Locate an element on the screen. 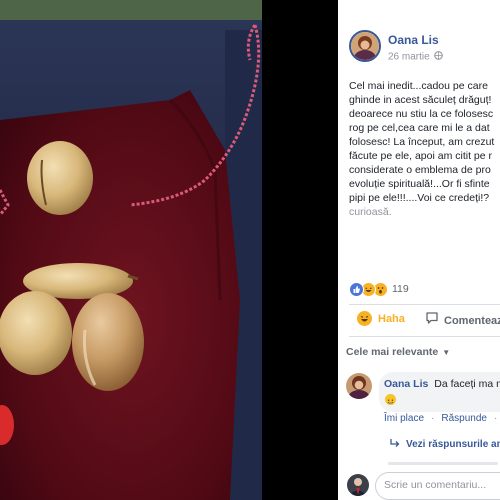 This screenshot has width=500, height=500. post-text-line: făcute pe ele, apoi am citit pe r is located at coordinates (420, 156).